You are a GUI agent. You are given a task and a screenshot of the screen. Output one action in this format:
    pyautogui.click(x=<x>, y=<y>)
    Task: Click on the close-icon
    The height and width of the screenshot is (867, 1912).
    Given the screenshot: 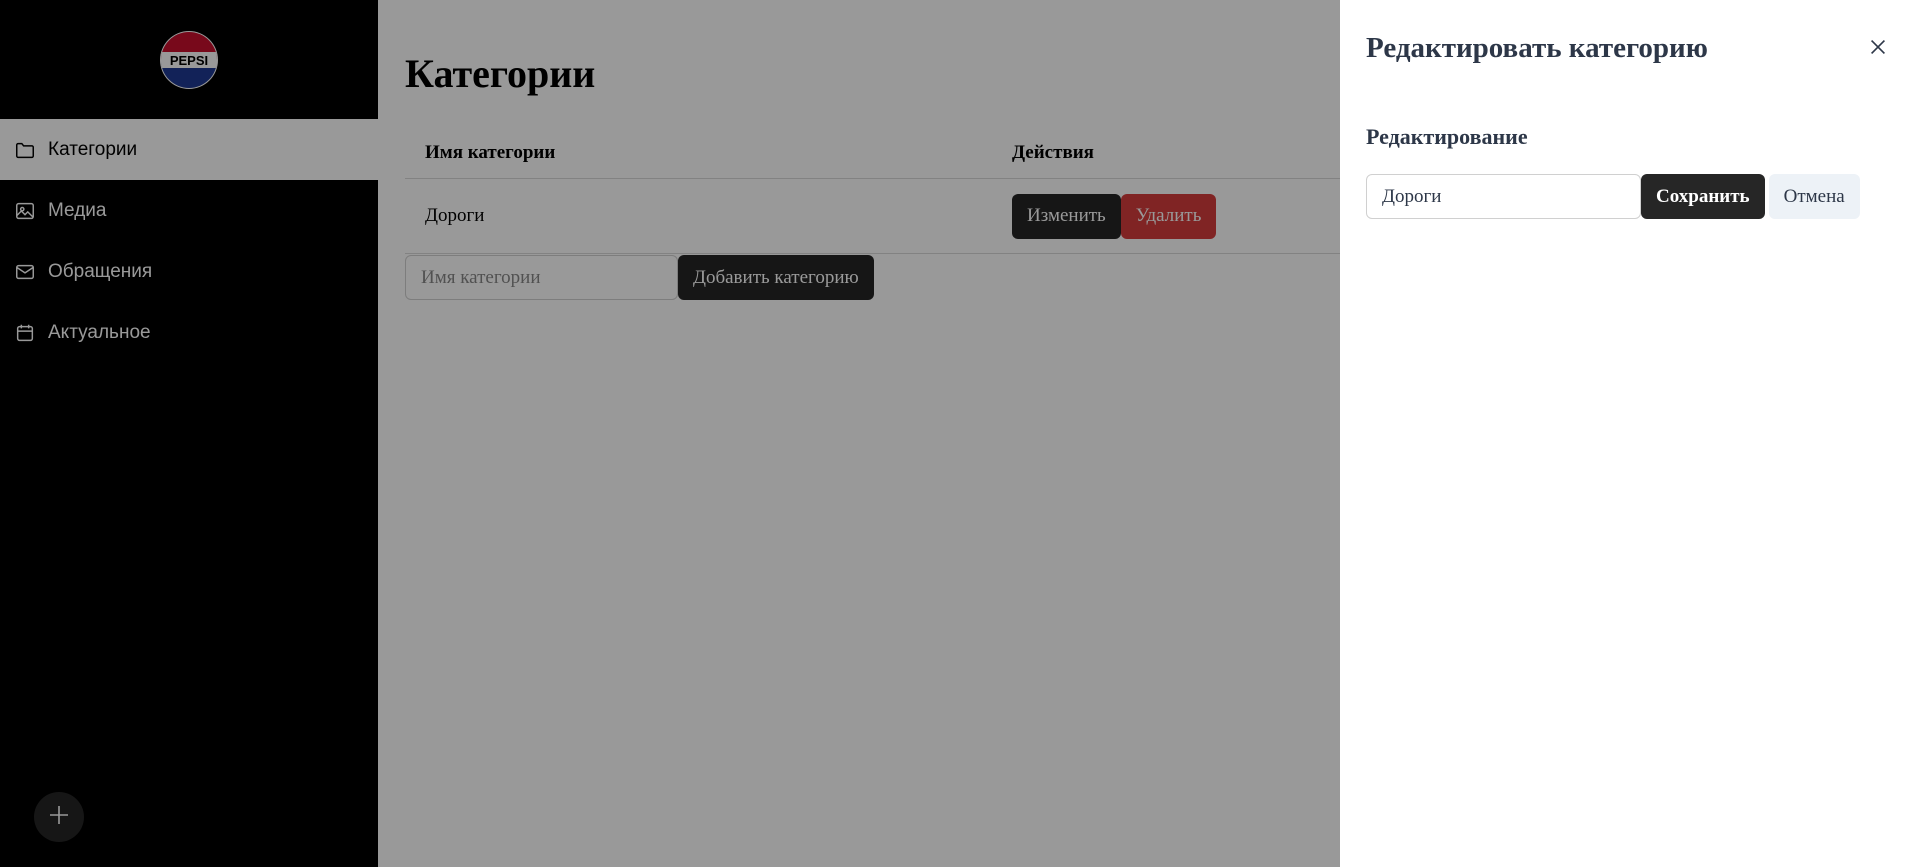 What is the action you would take?
    pyautogui.click(x=1878, y=49)
    